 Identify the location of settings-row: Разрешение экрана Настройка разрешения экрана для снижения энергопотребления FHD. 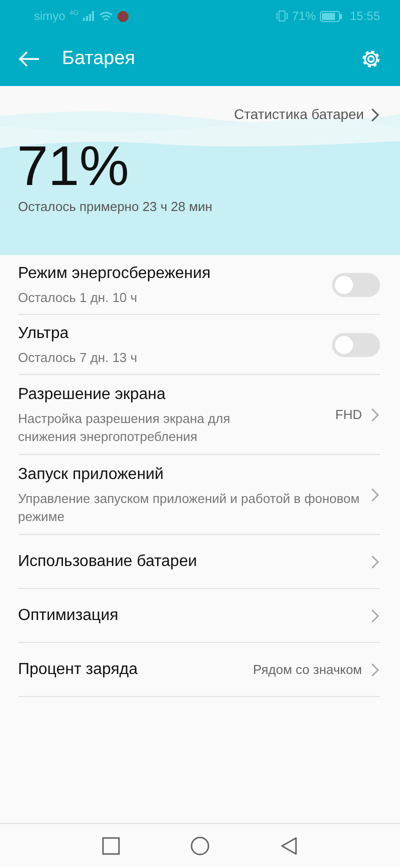
(199, 415).